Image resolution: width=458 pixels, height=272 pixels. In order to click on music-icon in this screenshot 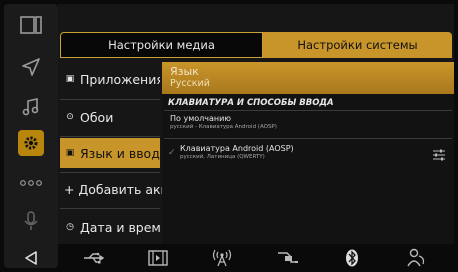, I will do `click(31, 107)`.